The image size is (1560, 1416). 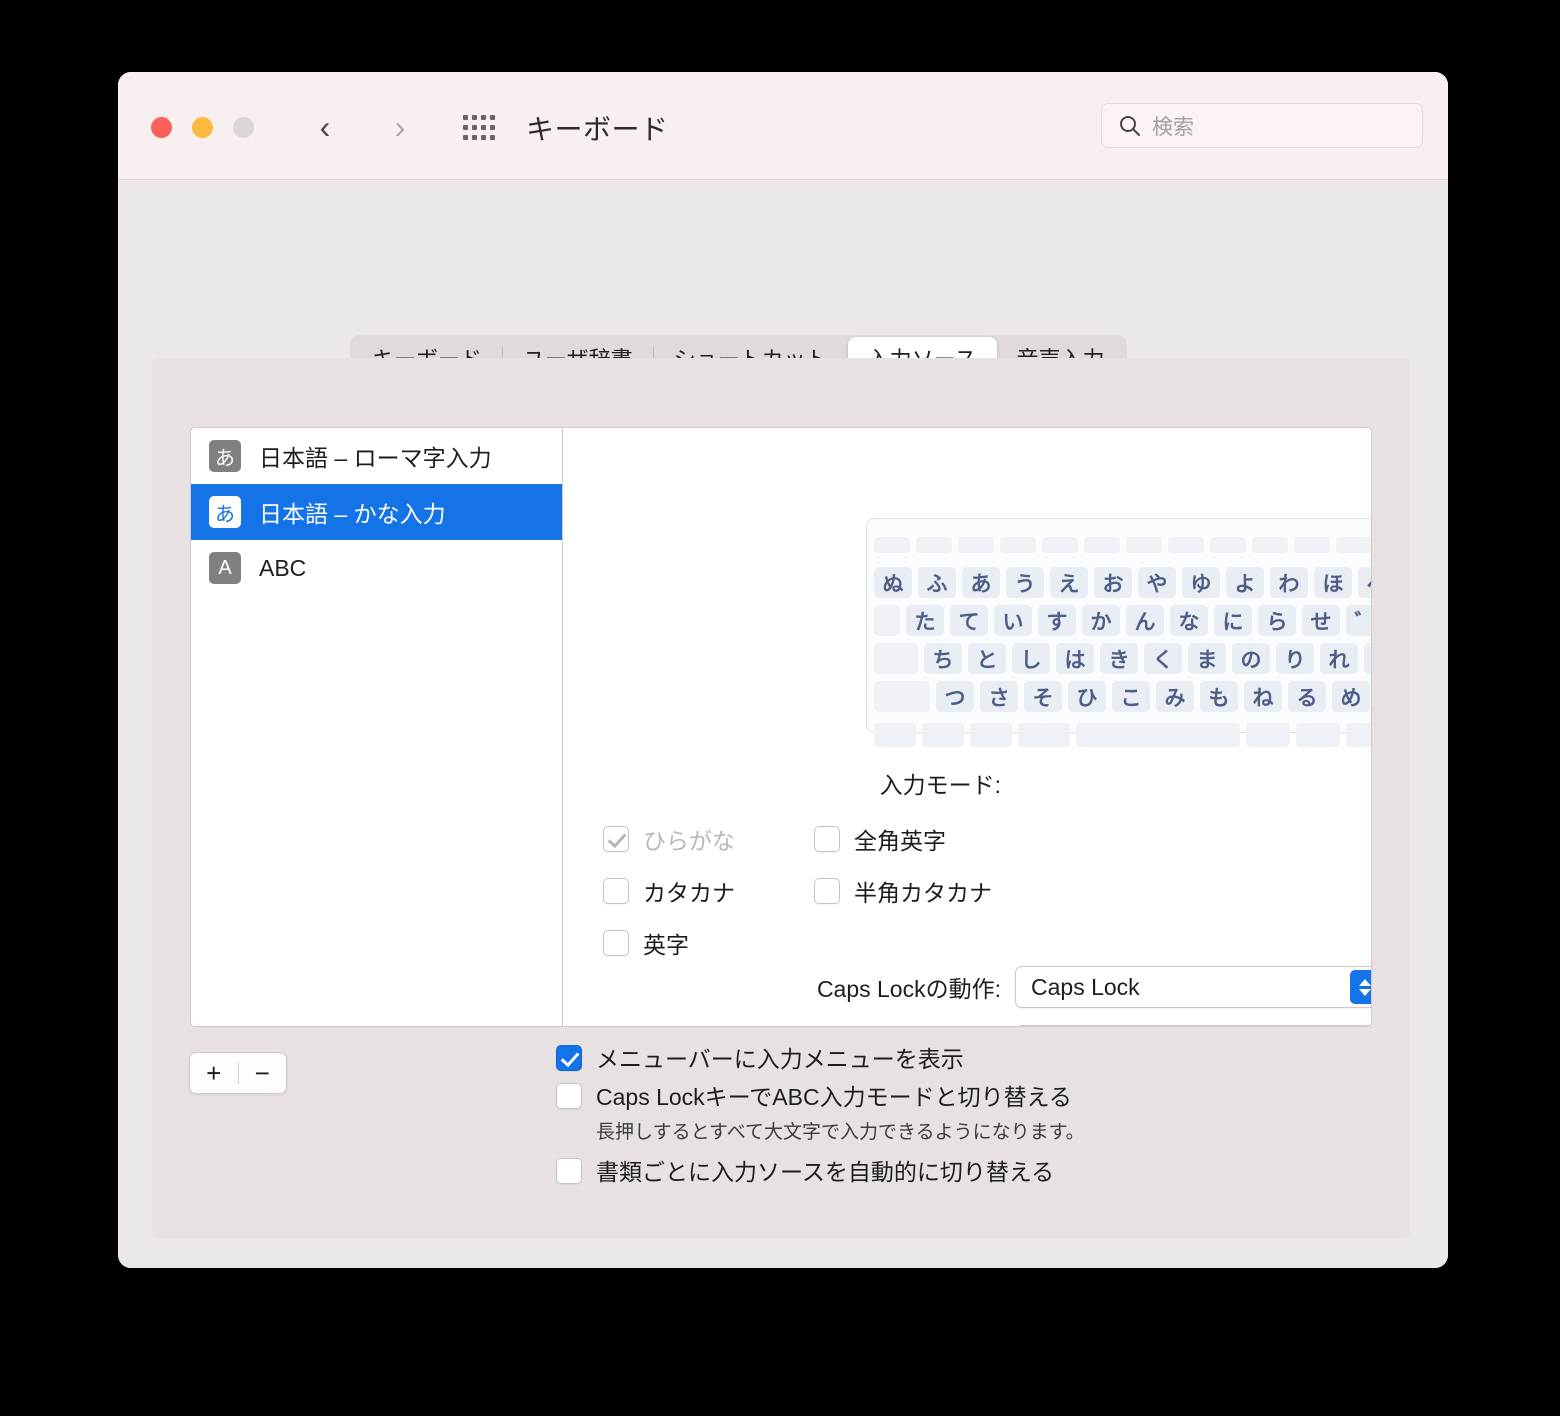 I want to click on search-placeholder: 検索, so click(x=1173, y=127).